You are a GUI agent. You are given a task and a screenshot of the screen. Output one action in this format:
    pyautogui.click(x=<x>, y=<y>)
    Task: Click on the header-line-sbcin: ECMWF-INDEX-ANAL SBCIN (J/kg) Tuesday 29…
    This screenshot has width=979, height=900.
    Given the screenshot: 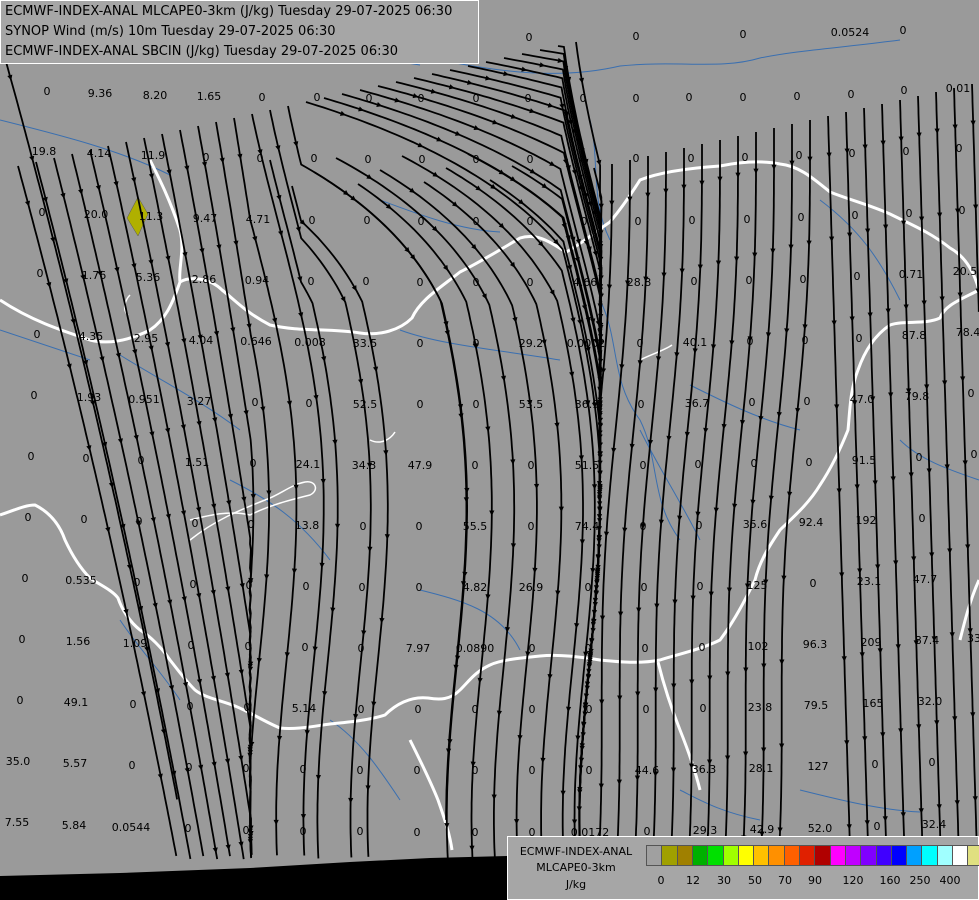 What is the action you would take?
    pyautogui.click(x=202, y=51)
    